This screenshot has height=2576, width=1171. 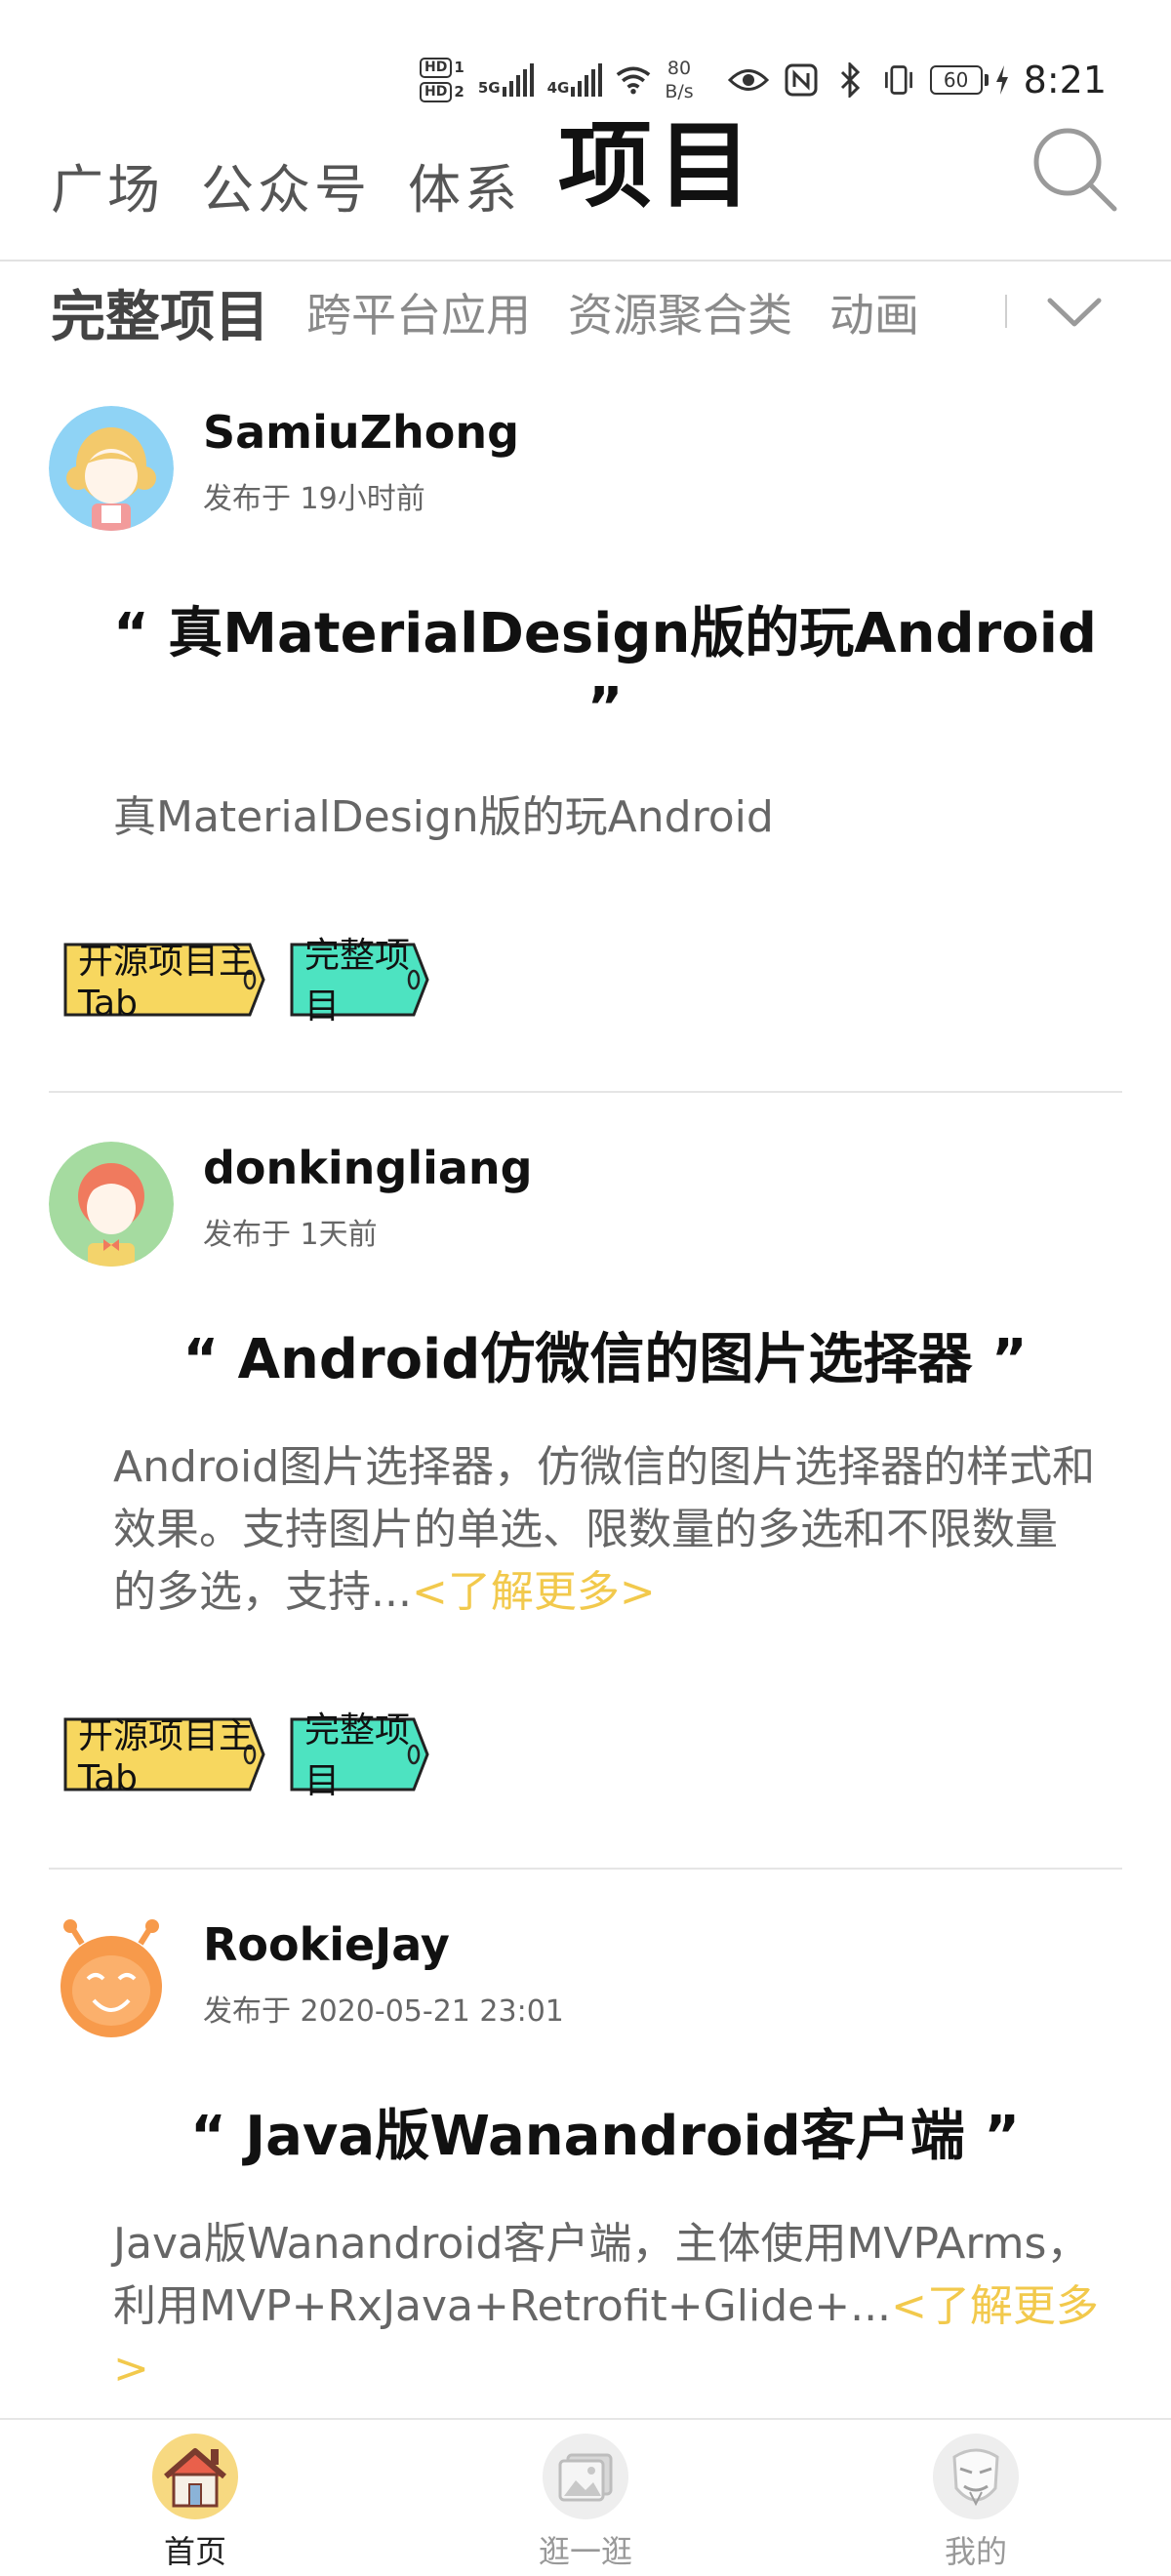 I want to click on article-title: “ Java版Wanandroid客户端 ”, so click(x=605, y=2137).